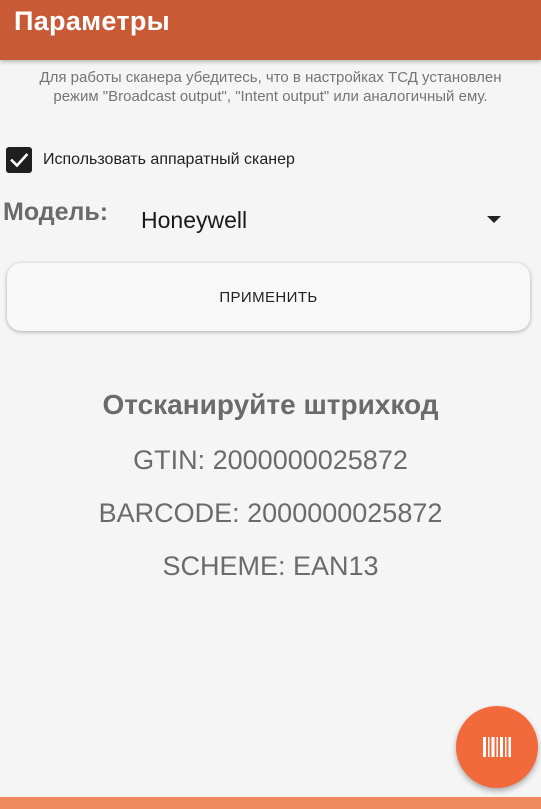 The image size is (541, 809). Describe the element at coordinates (194, 220) in the screenshot. I see `model-select-value: Honeywell` at that location.